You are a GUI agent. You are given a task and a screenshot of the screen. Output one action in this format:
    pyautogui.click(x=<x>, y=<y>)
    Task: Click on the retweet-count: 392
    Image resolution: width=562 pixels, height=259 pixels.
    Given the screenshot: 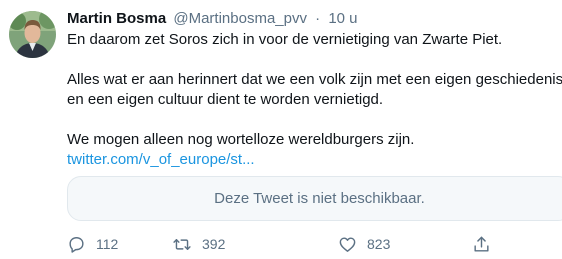 What is the action you would take?
    pyautogui.click(x=214, y=244)
    